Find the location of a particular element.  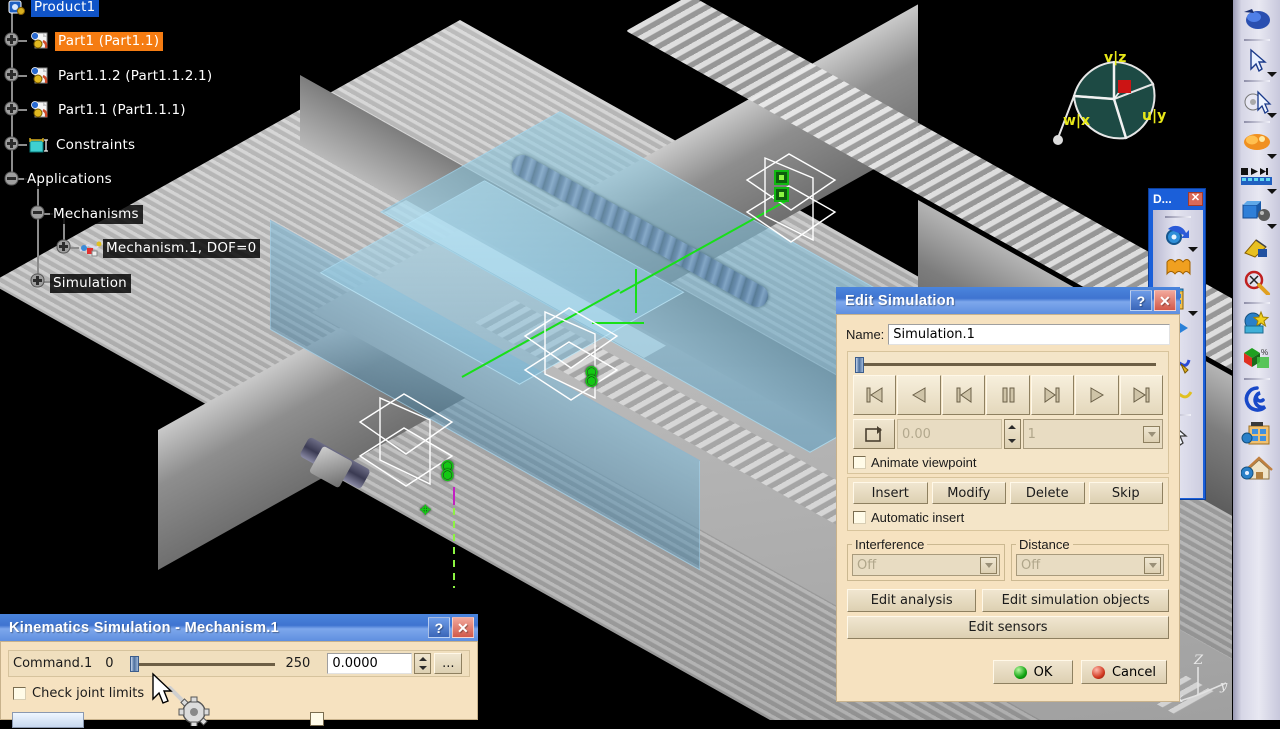

apply-material-icon is located at coordinates (1257, 19).